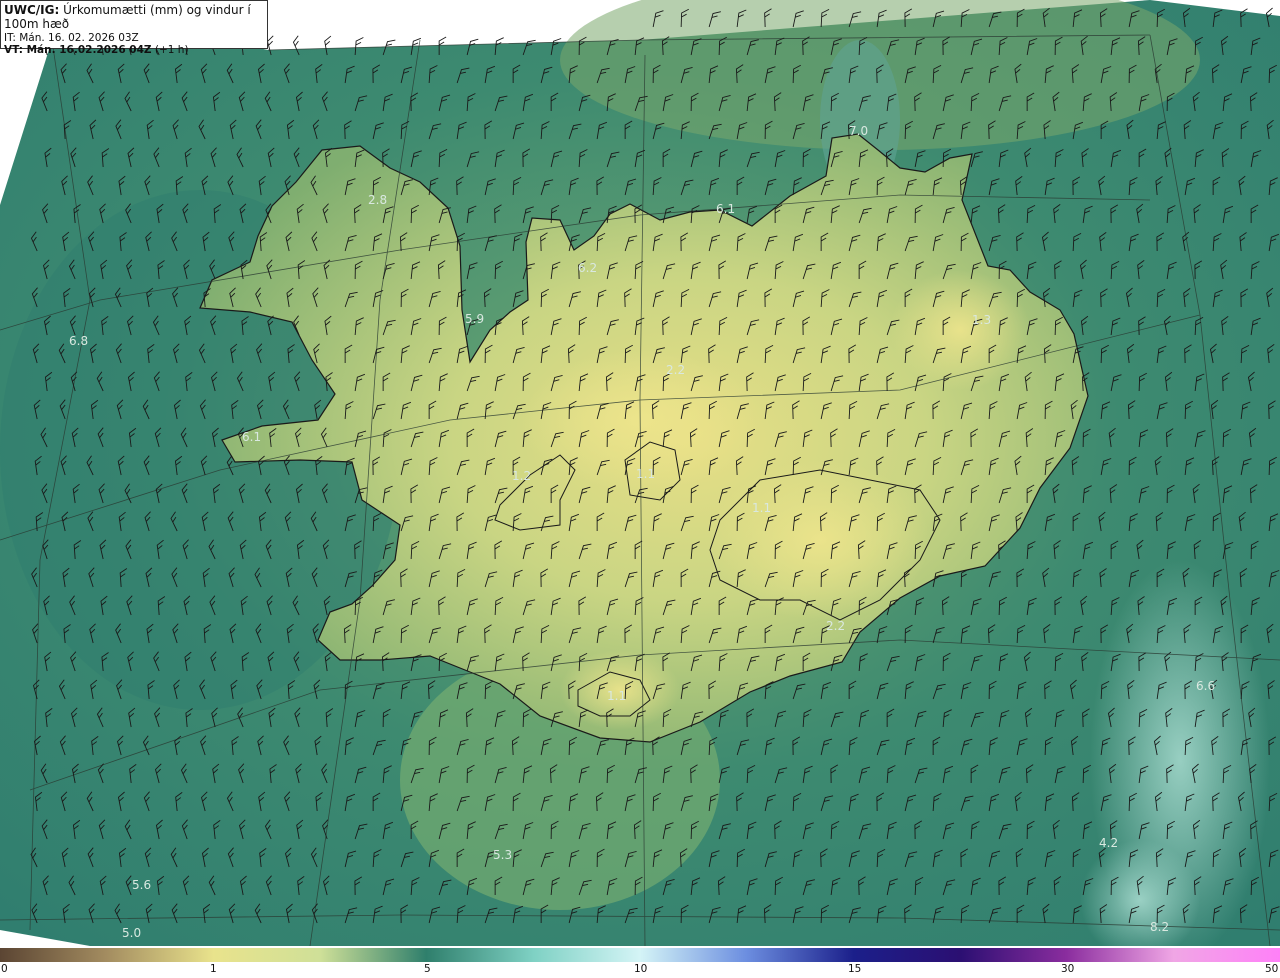 The width and height of the screenshot is (1280, 978). What do you see at coordinates (502, 855) in the screenshot?
I see `value-label: 5.3` at bounding box center [502, 855].